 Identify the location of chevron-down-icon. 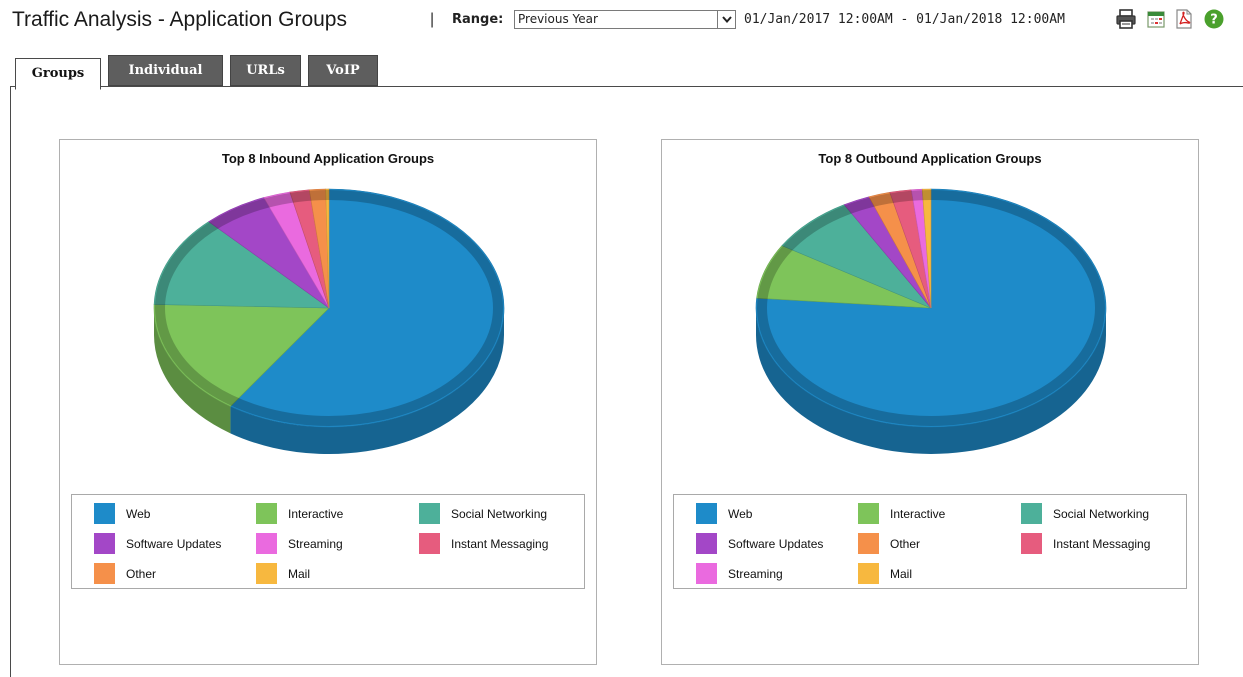
(726, 19).